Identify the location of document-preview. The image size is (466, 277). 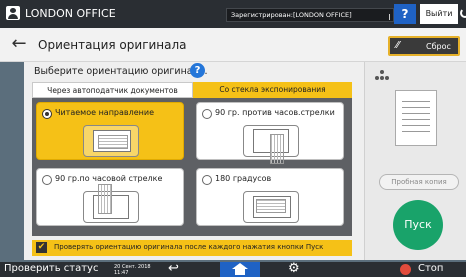
(416, 118).